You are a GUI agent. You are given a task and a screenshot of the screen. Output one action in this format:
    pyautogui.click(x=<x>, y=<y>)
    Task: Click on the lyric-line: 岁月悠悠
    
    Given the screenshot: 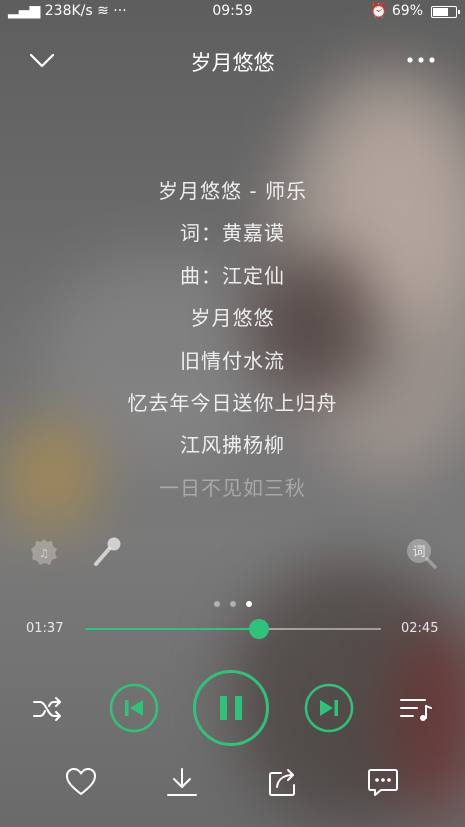 What is the action you would take?
    pyautogui.click(x=232, y=318)
    